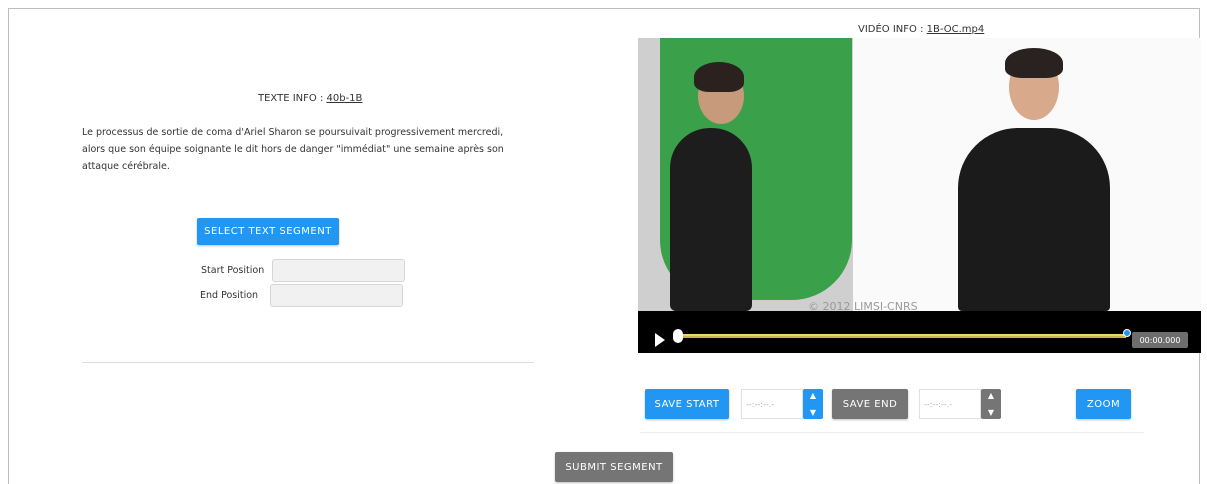  Describe the element at coordinates (687, 404) in the screenshot. I see `save-start-button: SAVE START` at that location.